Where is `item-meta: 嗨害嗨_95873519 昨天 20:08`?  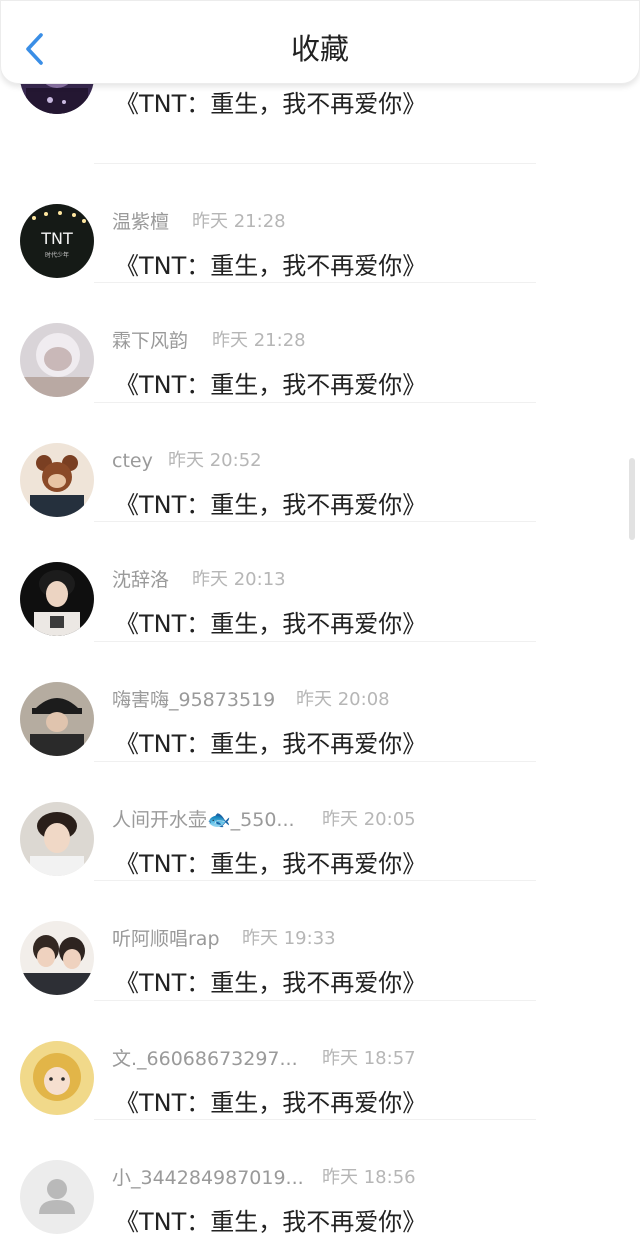
item-meta: 嗨害嗨_95873519 昨天 20:08 is located at coordinates (251, 700).